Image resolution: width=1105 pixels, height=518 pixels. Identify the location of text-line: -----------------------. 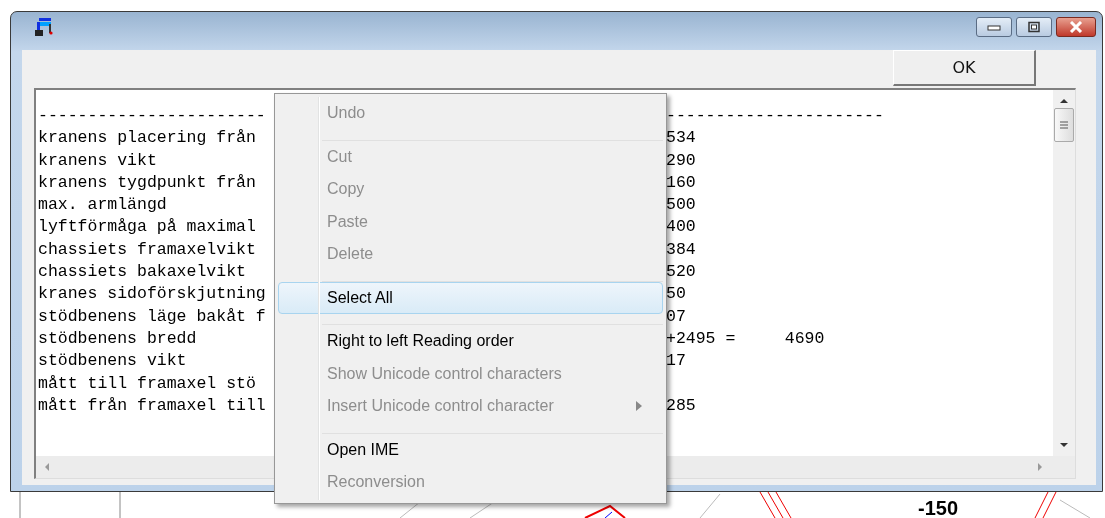
(152, 116).